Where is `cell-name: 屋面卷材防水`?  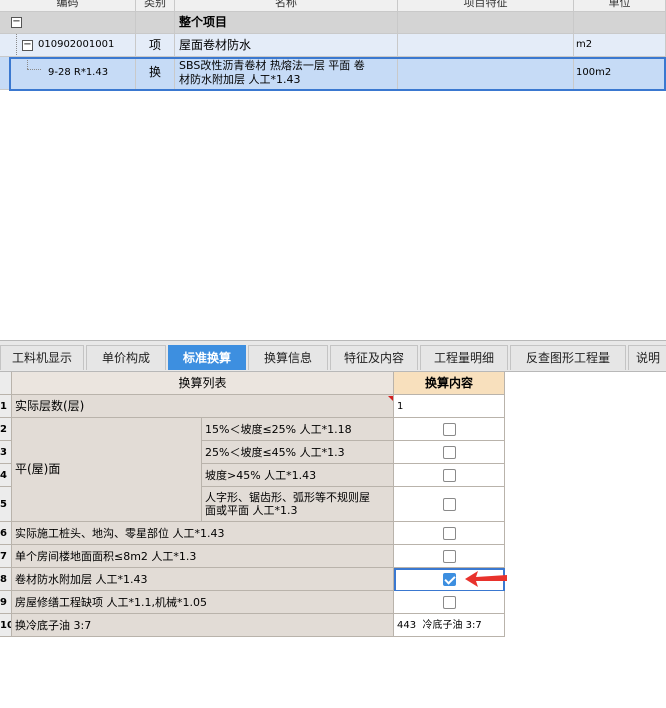 cell-name: 屋面卷材防水 is located at coordinates (286, 45).